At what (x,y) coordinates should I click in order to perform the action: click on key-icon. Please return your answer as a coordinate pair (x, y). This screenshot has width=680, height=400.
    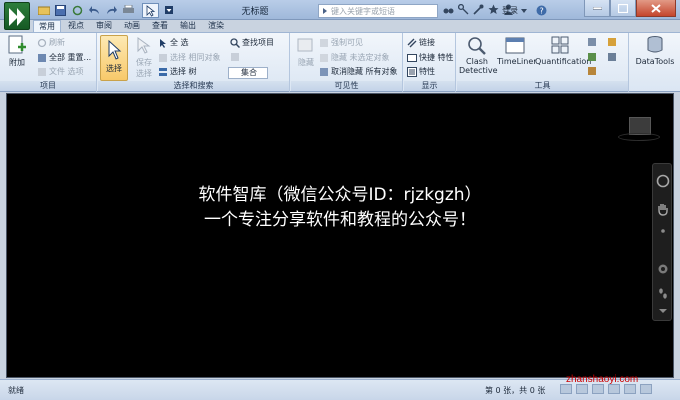
    Looking at the image, I should click on (463, 9).